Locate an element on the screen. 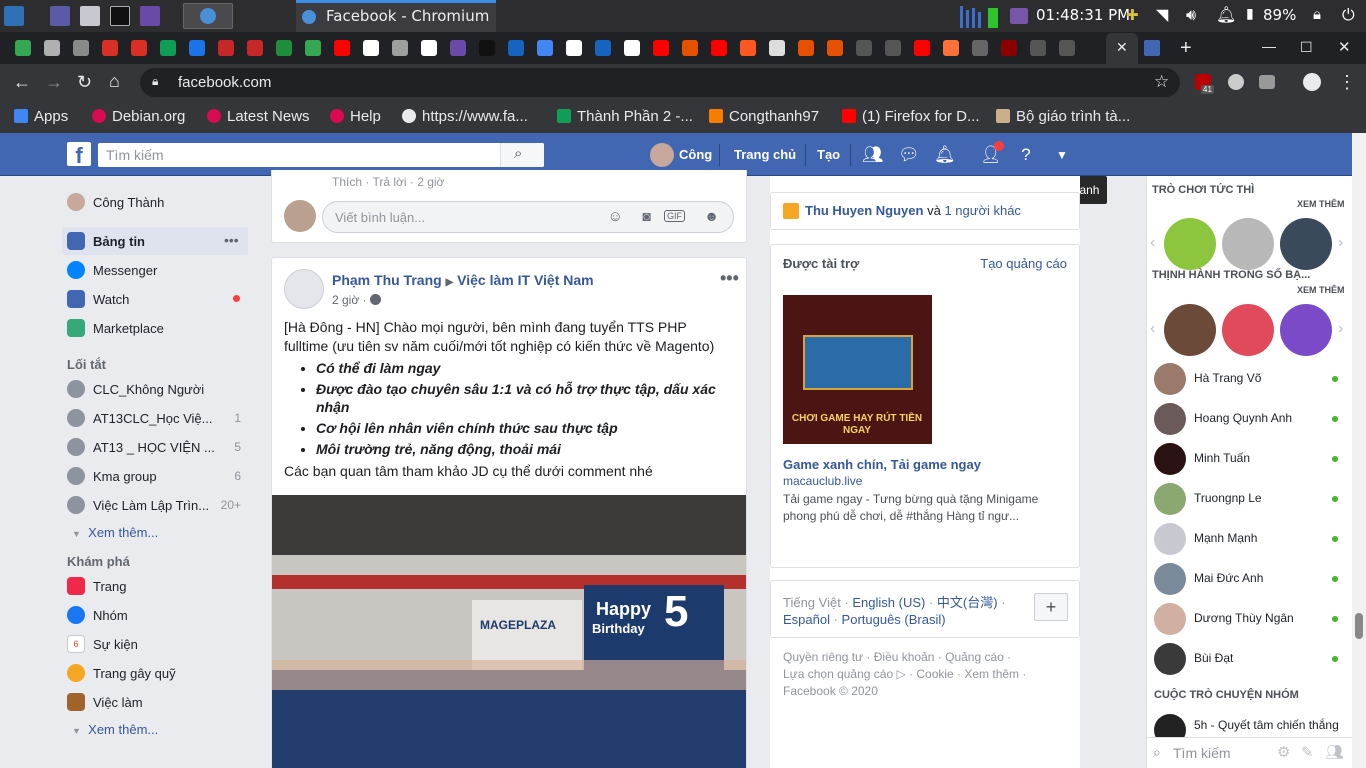  explore-item-groups: Nhóm is located at coordinates (157, 615).